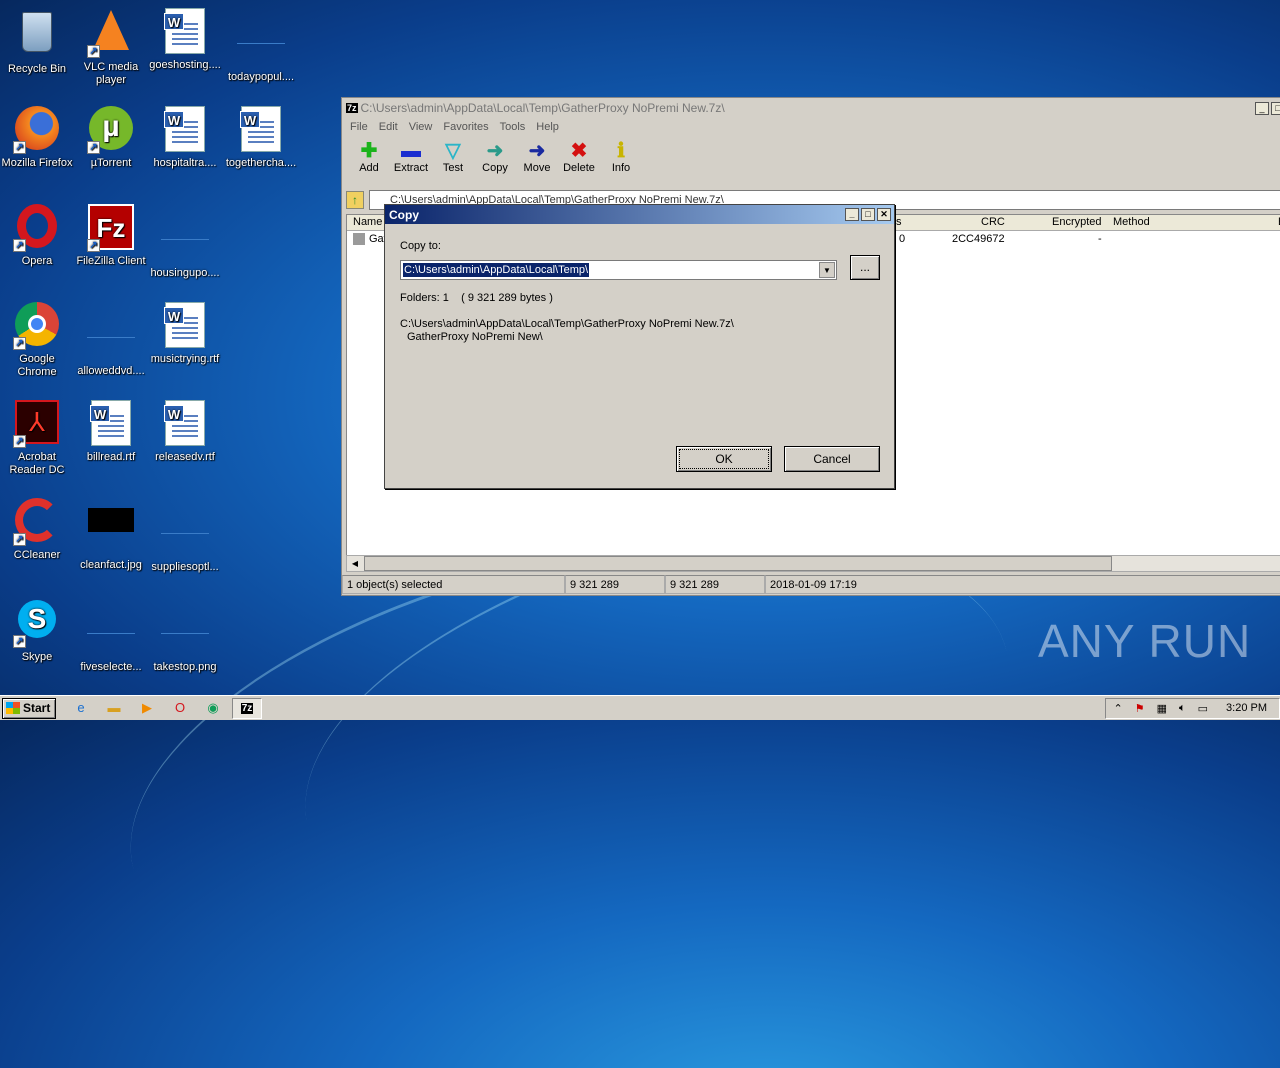 This screenshot has height=1068, width=1280. What do you see at coordinates (411, 151) in the screenshot?
I see `minus-icon: ▬` at bounding box center [411, 151].